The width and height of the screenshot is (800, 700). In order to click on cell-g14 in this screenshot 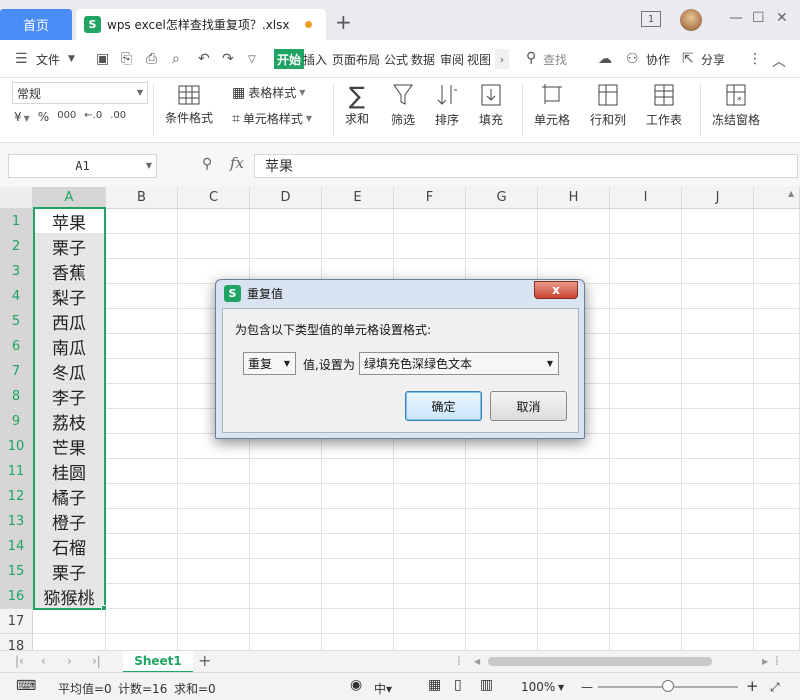, I will do `click(502, 546)`.